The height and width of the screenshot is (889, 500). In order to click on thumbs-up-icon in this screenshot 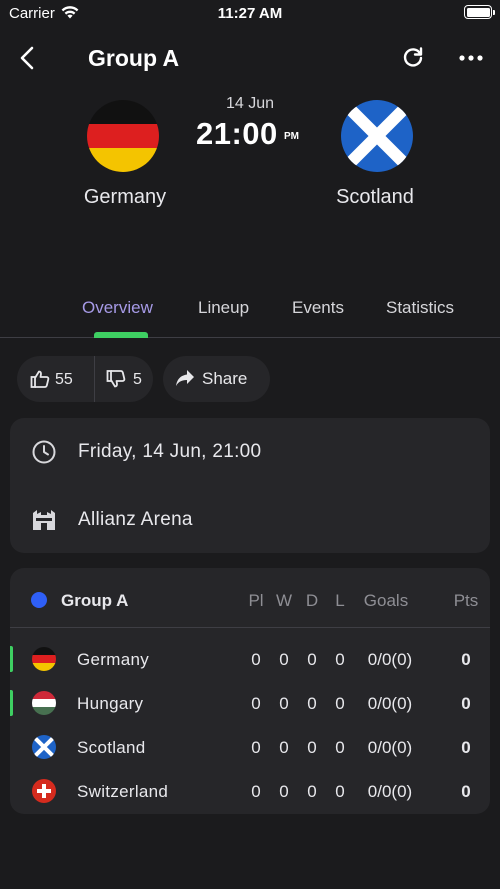, I will do `click(40, 379)`.